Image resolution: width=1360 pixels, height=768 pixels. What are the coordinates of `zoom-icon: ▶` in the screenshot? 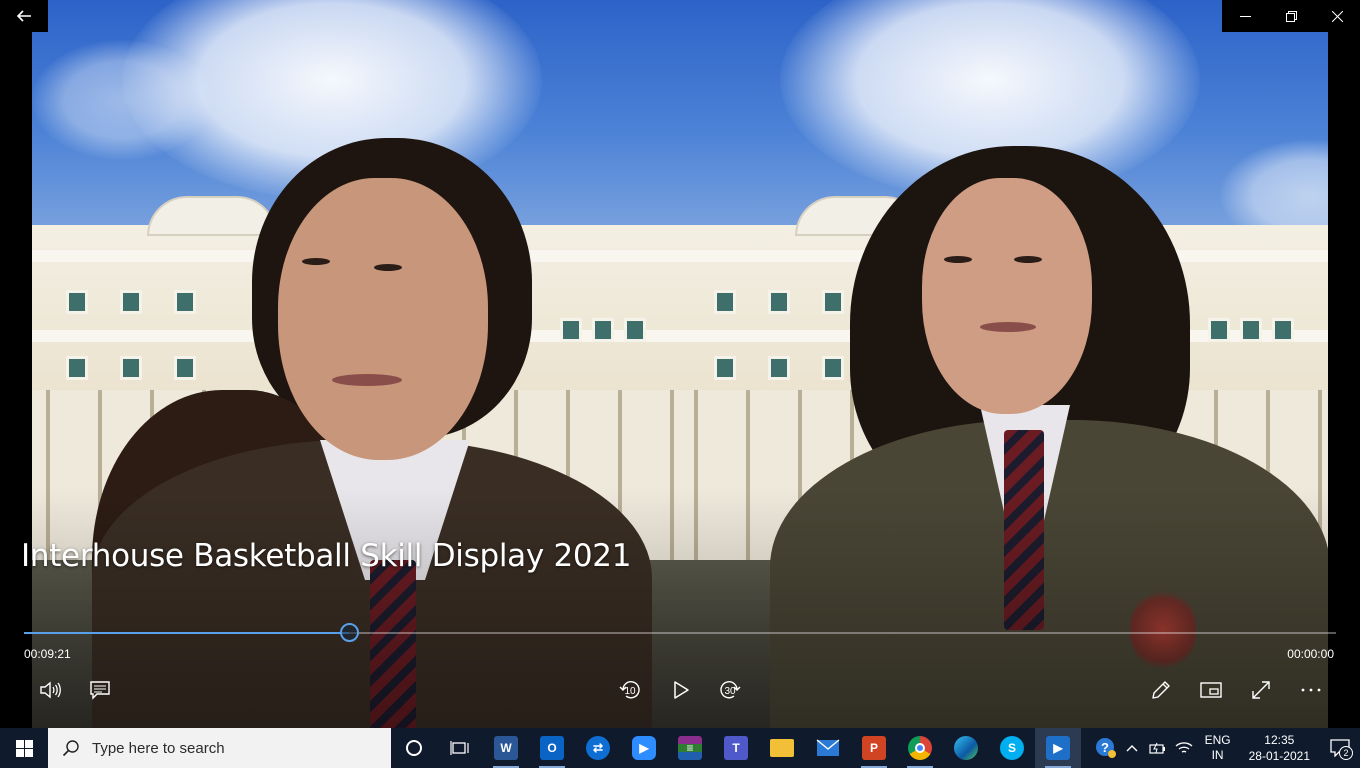 It's located at (644, 748).